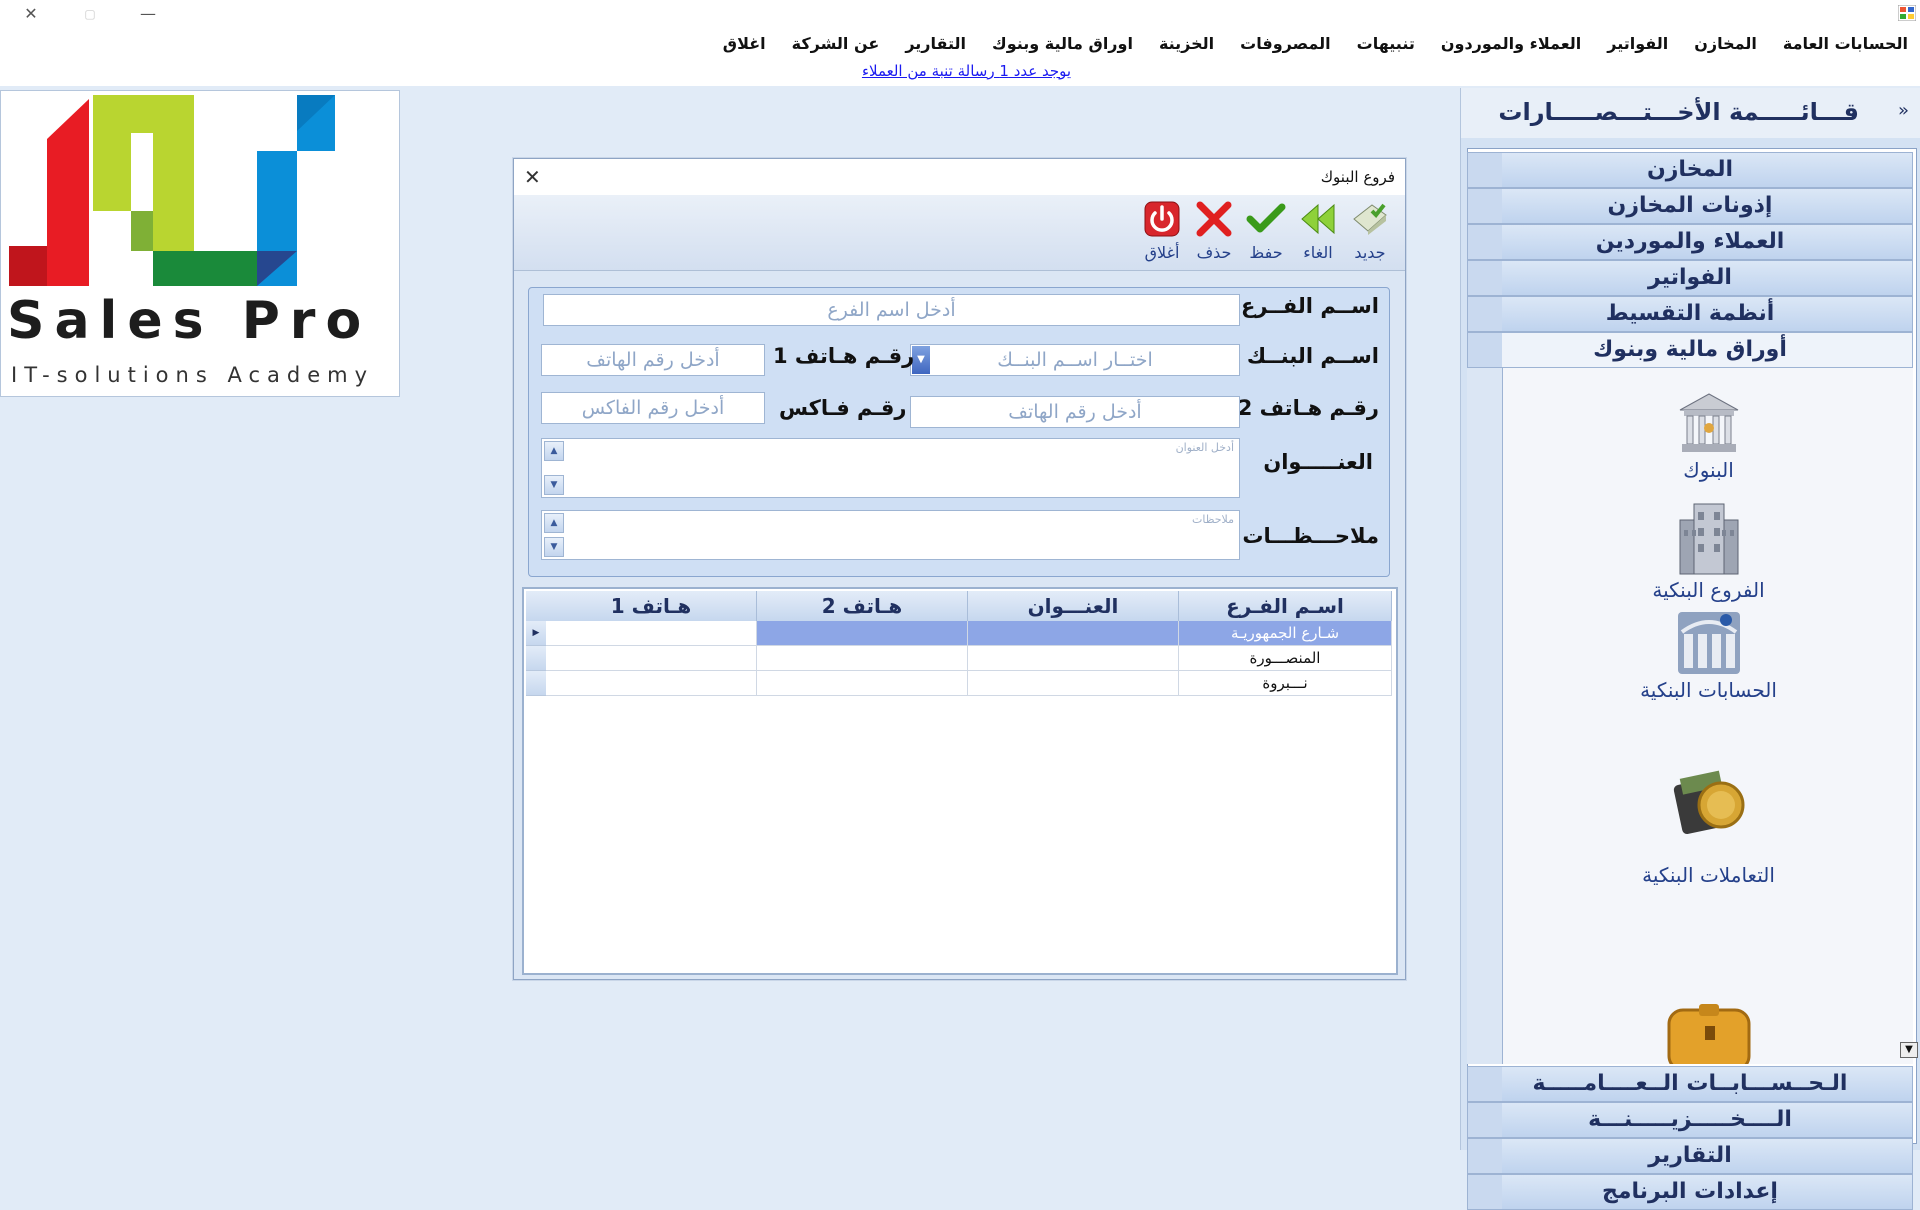 The image size is (1920, 1210). What do you see at coordinates (1162, 219) in the screenshot?
I see `power-icon` at bounding box center [1162, 219].